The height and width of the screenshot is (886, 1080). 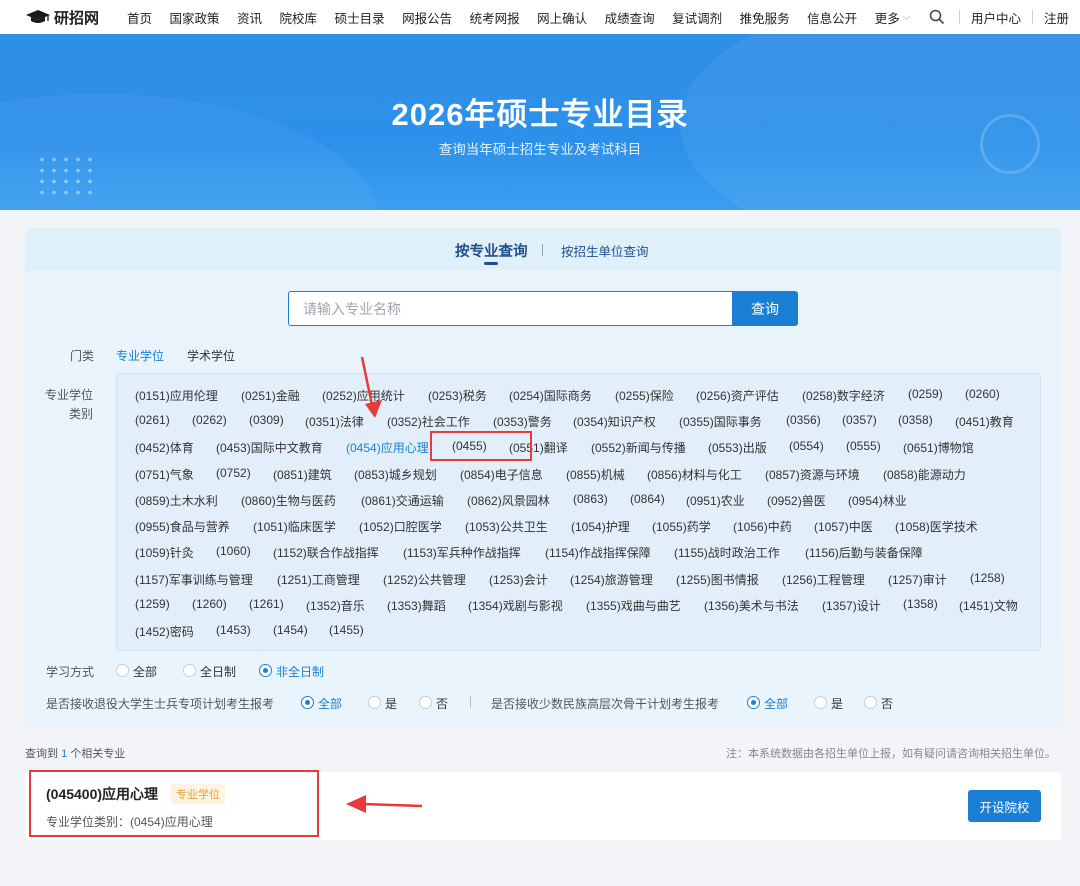 What do you see at coordinates (384, 804) in the screenshot?
I see `annotation-arrow-left-icon` at bounding box center [384, 804].